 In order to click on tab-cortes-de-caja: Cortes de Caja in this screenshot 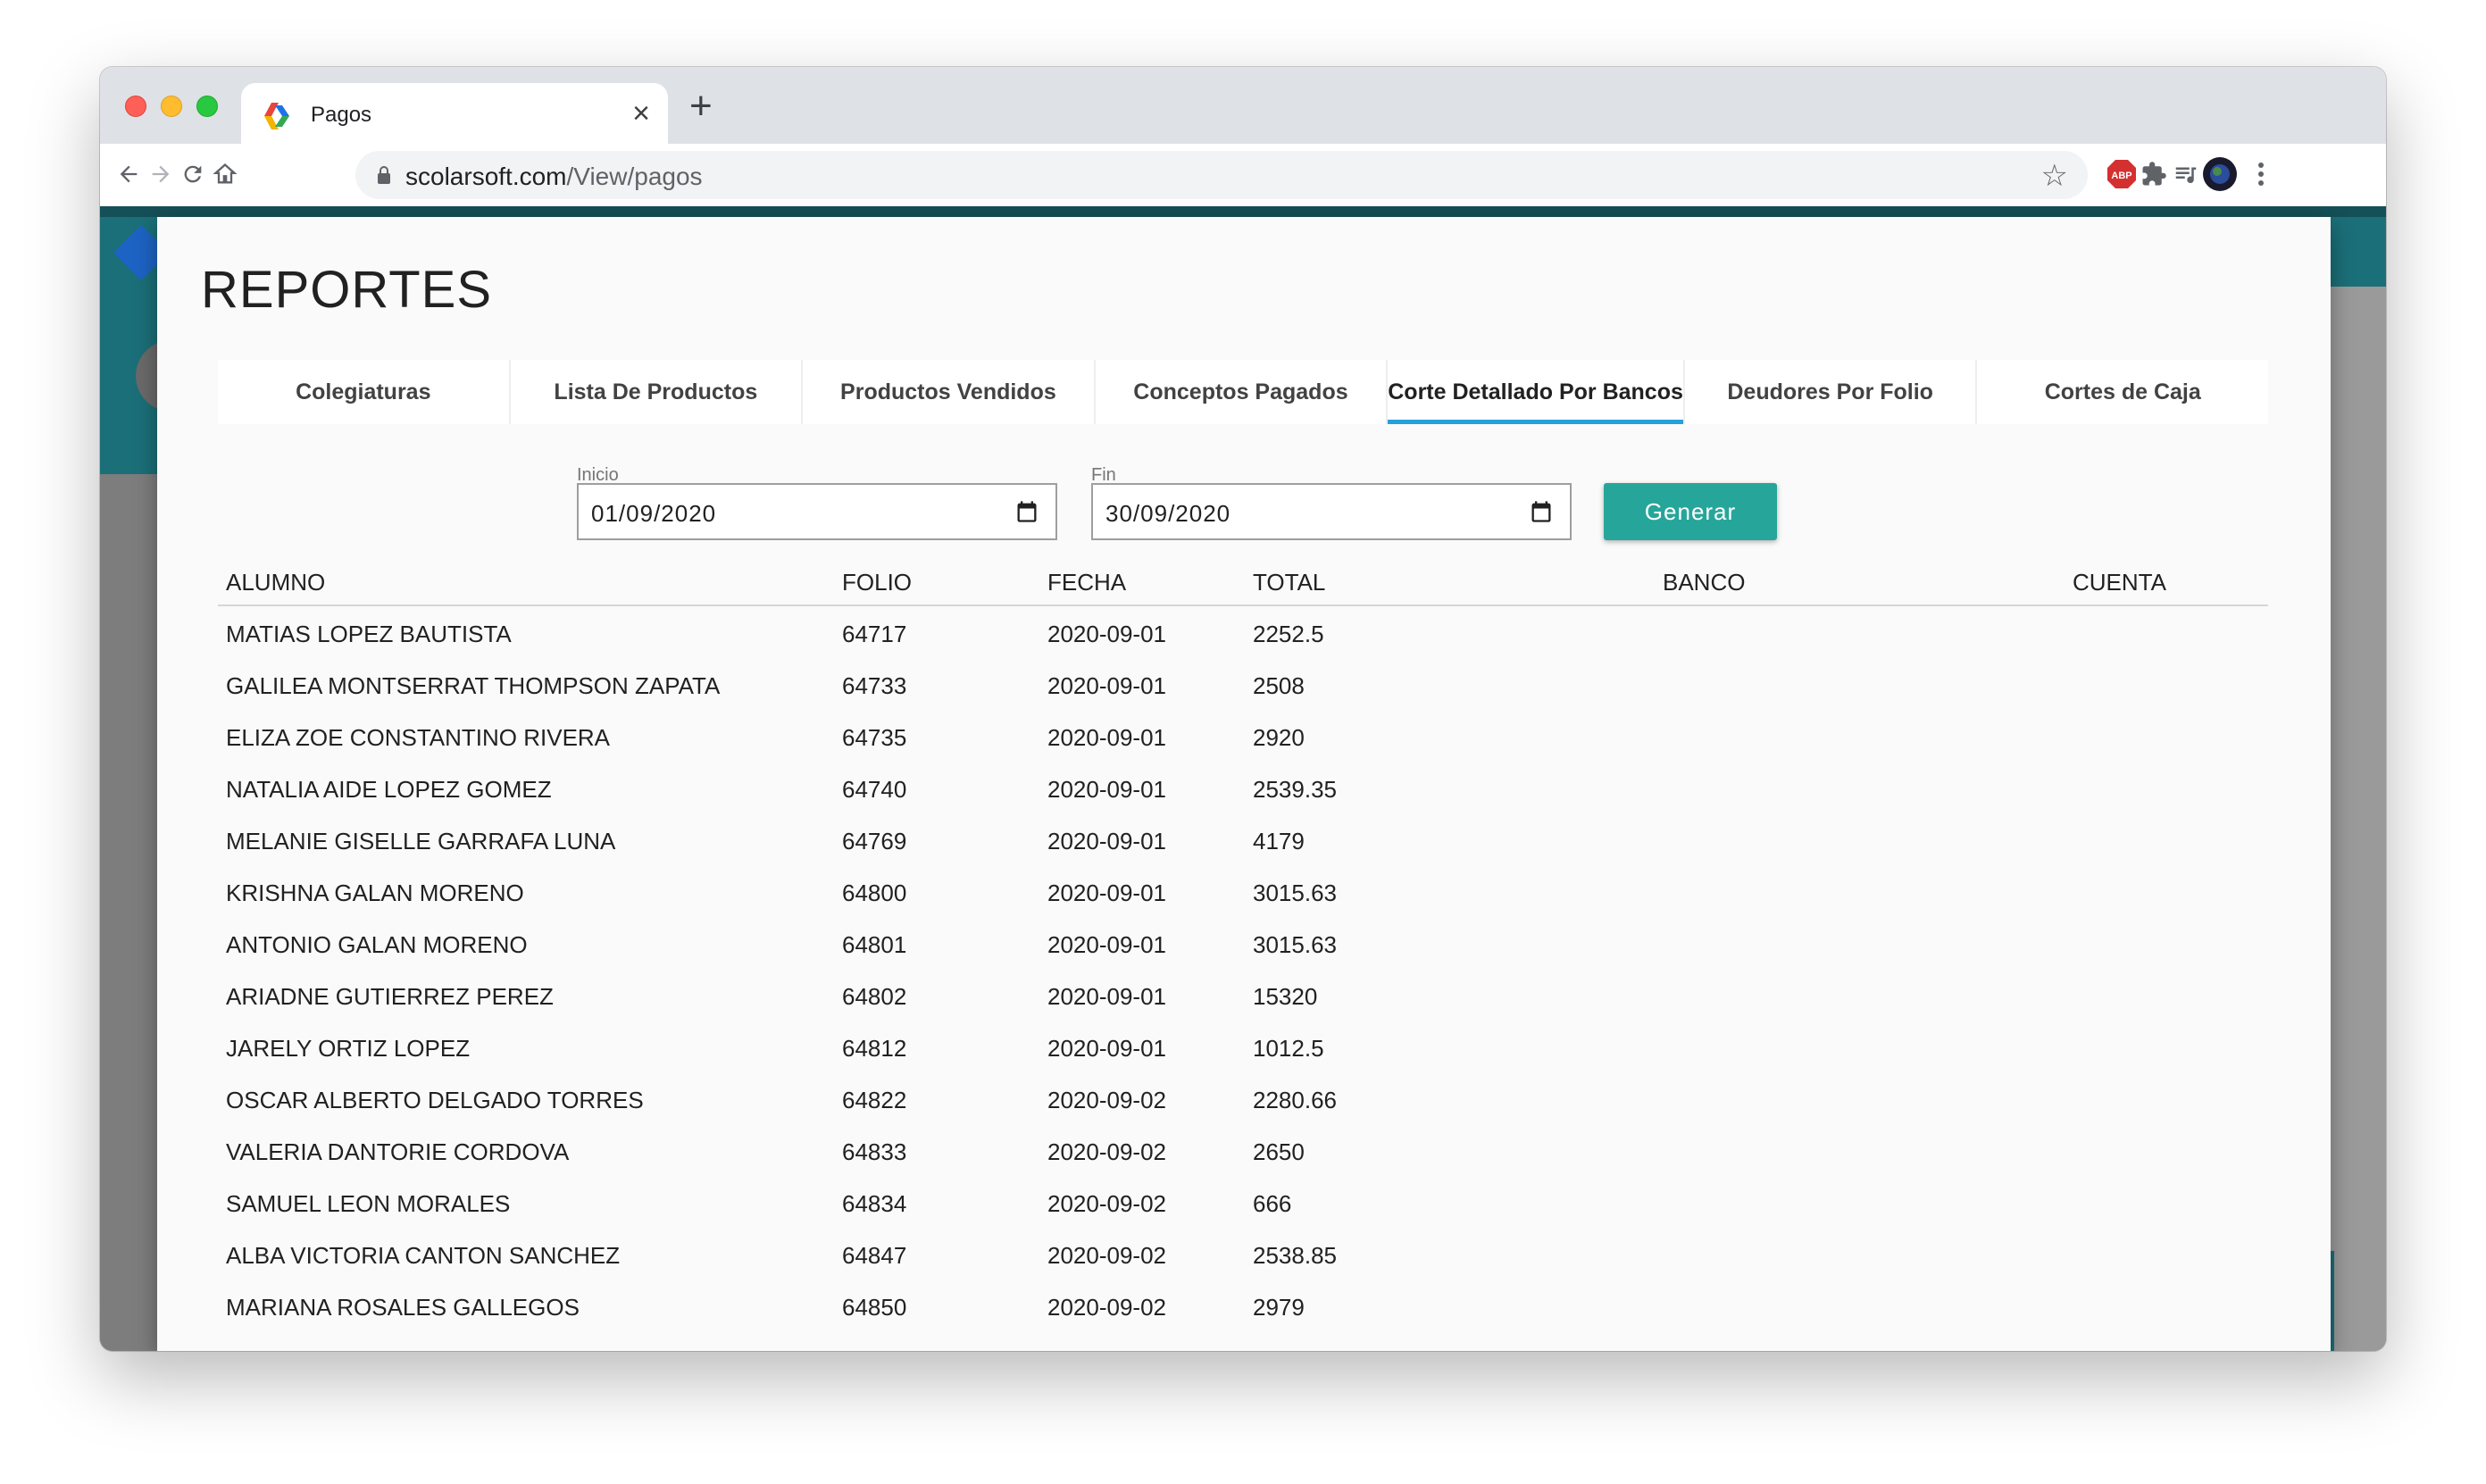, I will do `click(2122, 392)`.